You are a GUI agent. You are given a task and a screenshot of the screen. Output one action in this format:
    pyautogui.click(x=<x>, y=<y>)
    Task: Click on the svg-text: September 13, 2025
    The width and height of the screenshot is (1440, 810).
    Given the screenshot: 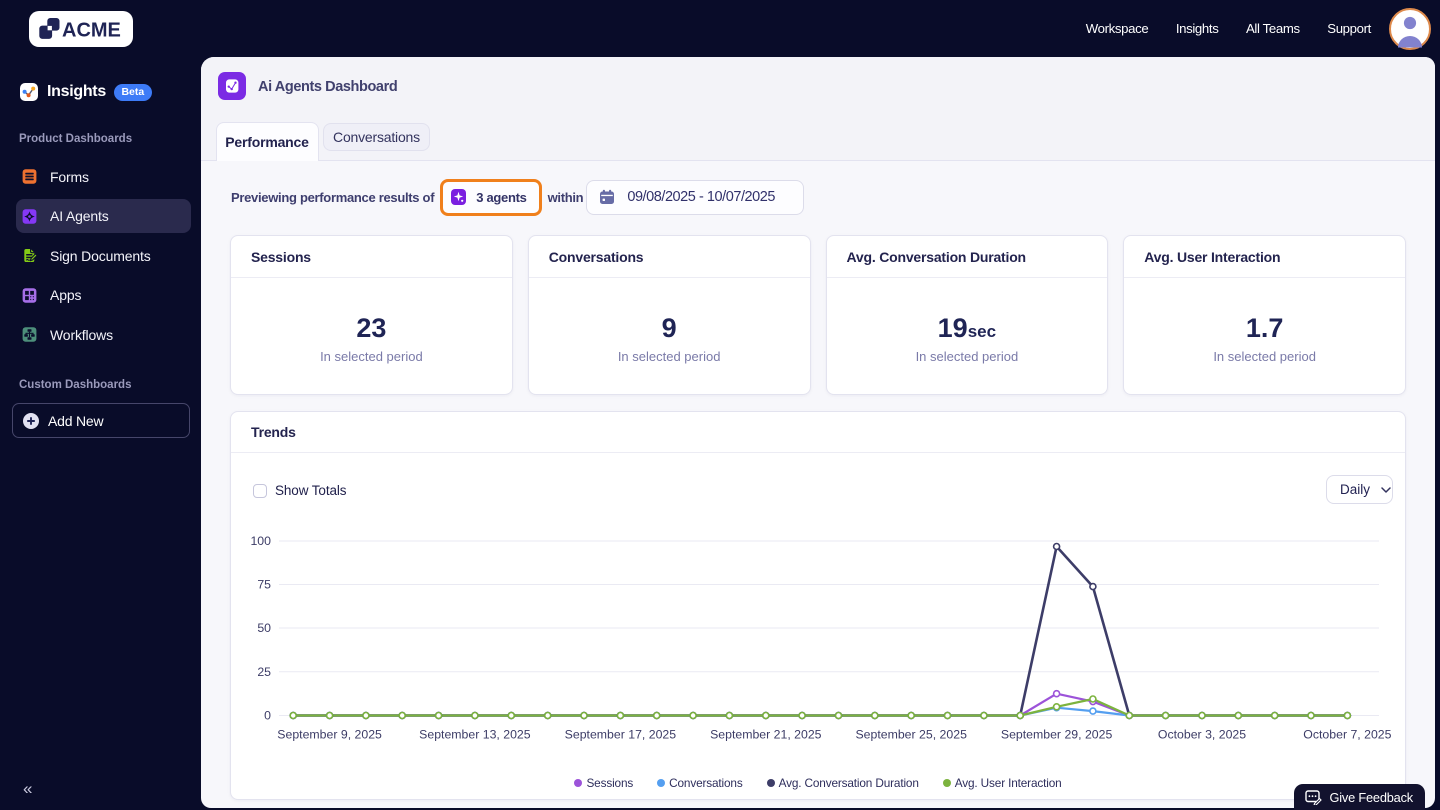 What is the action you would take?
    pyautogui.click(x=475, y=735)
    